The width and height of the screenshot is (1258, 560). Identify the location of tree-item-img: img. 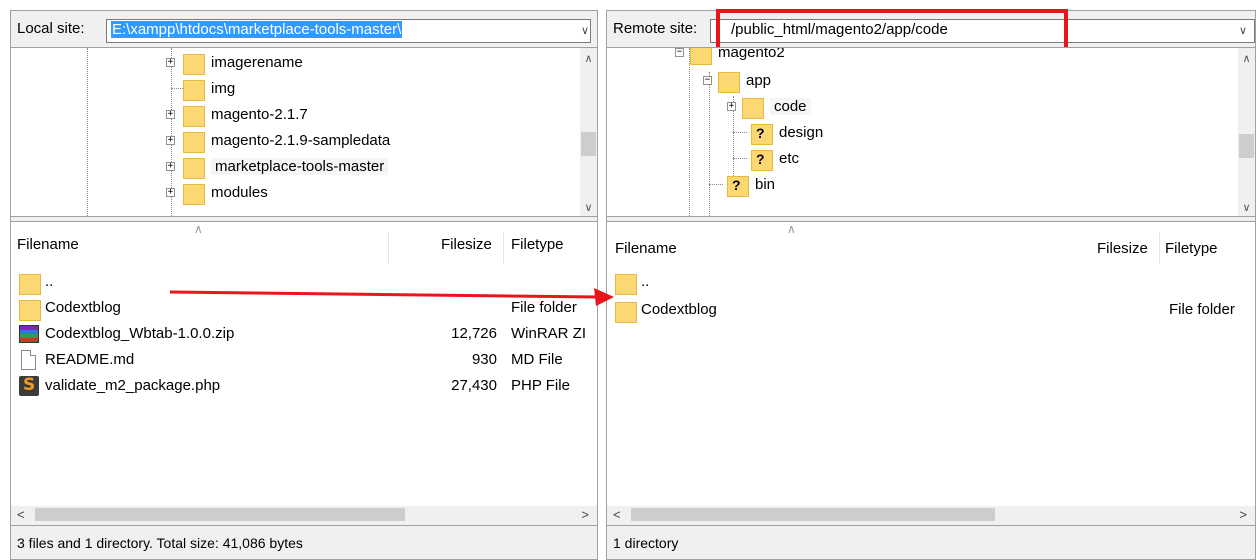
(203, 88).